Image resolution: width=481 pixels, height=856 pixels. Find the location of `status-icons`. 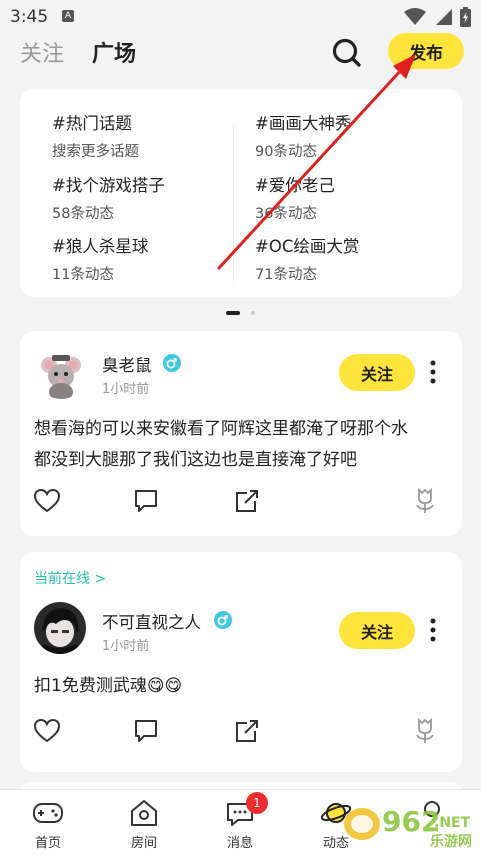

status-icons is located at coordinates (437, 17).